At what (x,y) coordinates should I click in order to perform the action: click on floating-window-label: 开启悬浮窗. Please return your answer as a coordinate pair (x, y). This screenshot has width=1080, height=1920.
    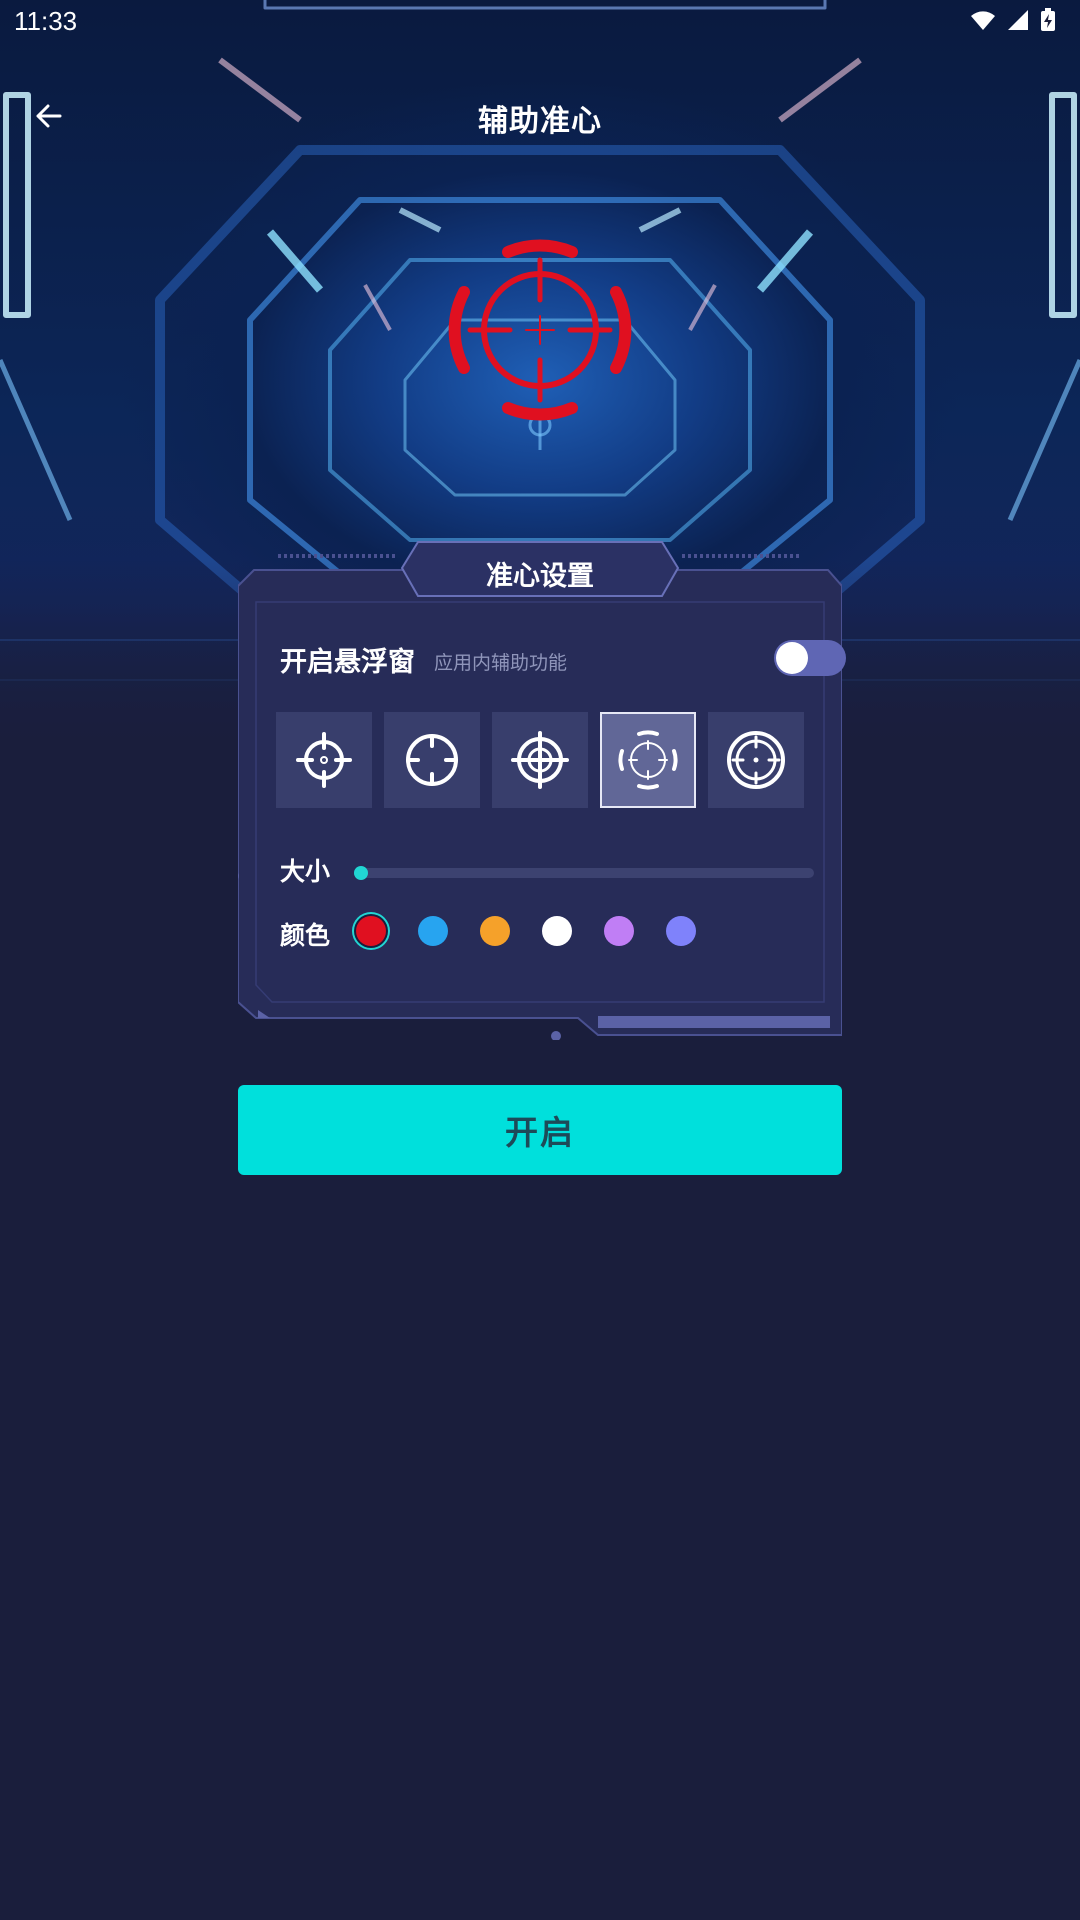
    Looking at the image, I should click on (347, 662).